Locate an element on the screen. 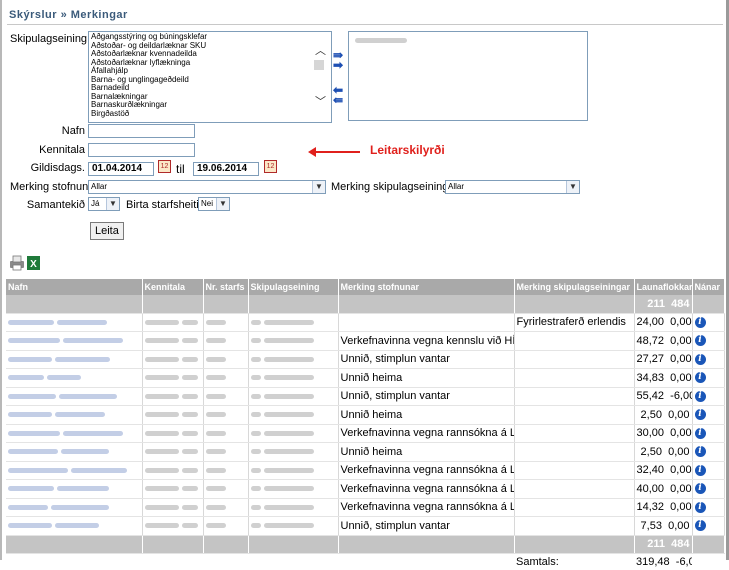 The height and width of the screenshot is (570, 729). table-row: Unnið, stimplun vantar27,27 0,00i is located at coordinates (365, 359).